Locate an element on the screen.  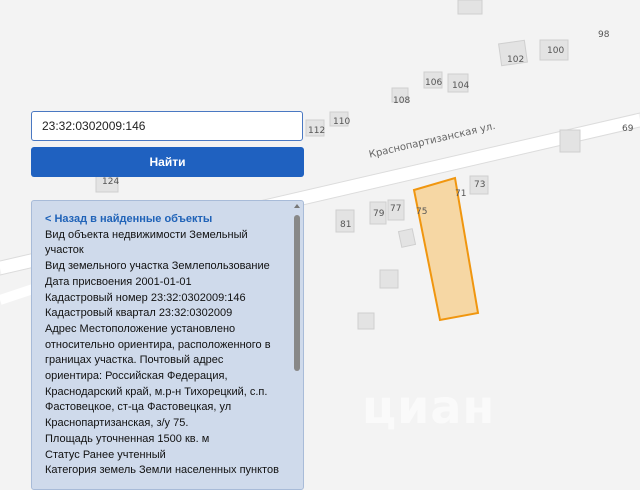
back-to-results-link: < Назад в найденные объекты is located at coordinates (167, 220).